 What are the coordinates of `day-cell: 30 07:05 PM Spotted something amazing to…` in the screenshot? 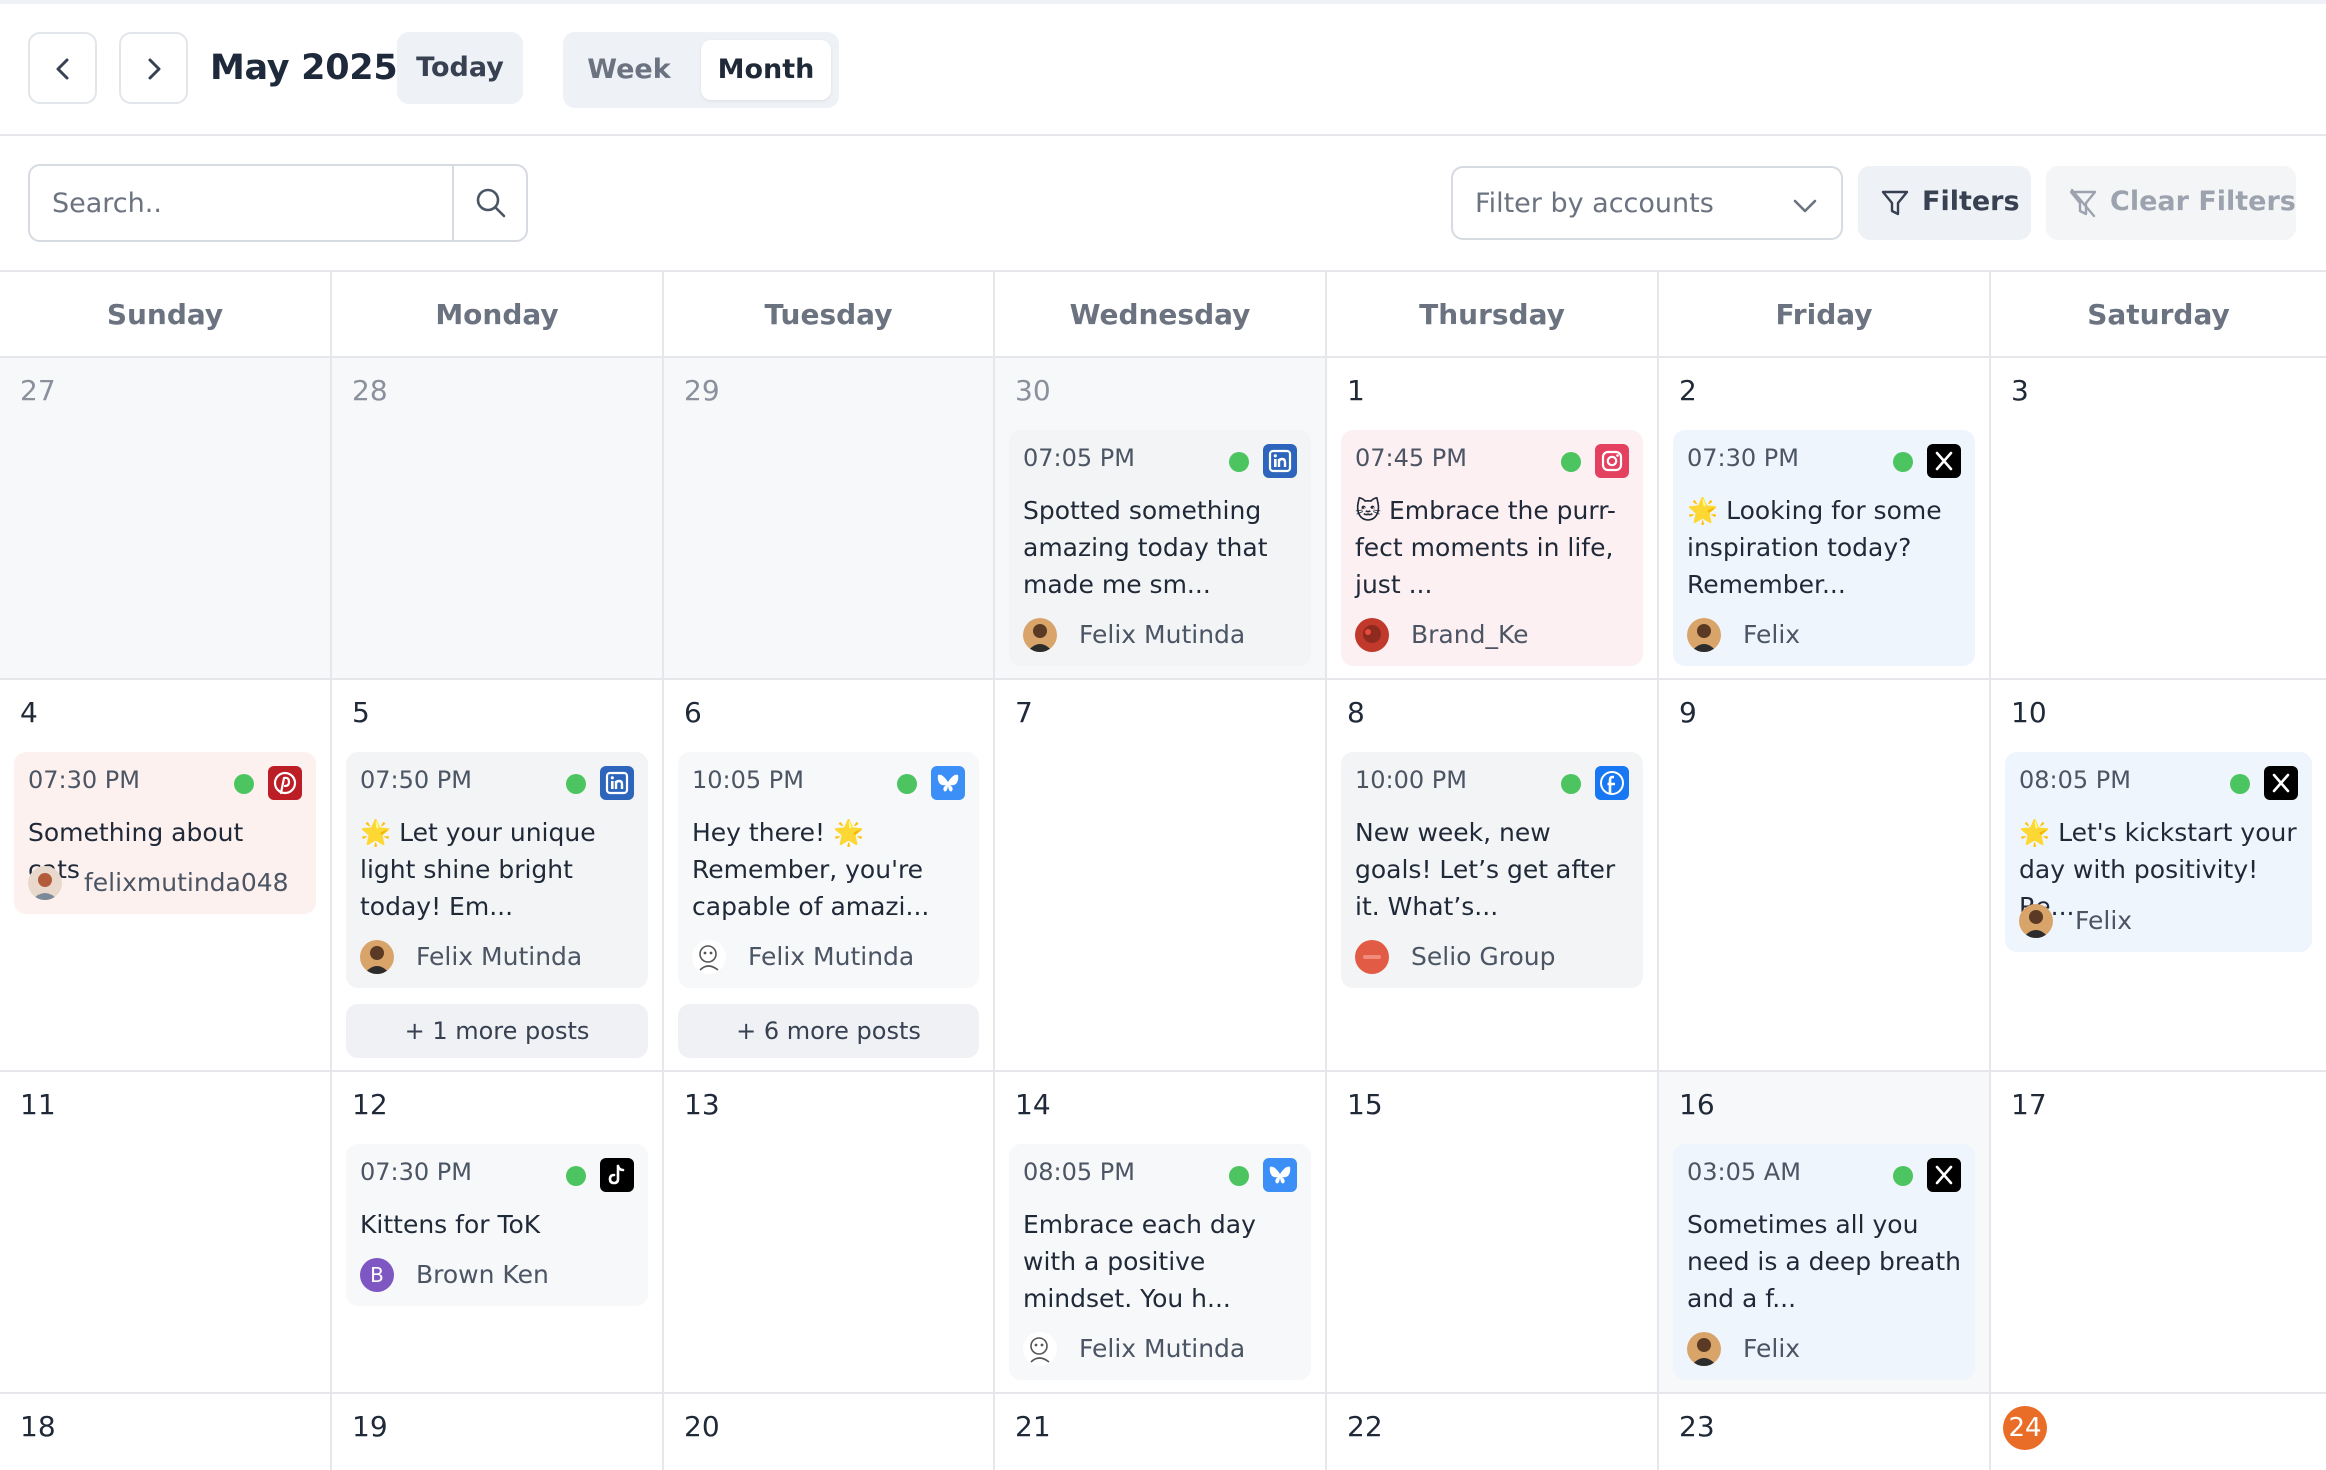 It's located at (1161, 518).